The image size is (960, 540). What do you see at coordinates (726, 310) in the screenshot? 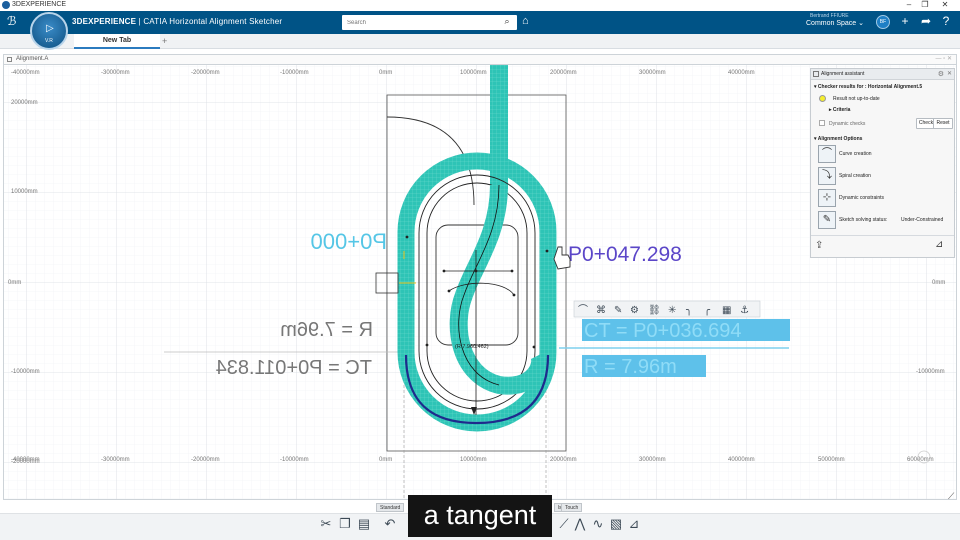
I see `table-tool-icon: ▦` at bounding box center [726, 310].